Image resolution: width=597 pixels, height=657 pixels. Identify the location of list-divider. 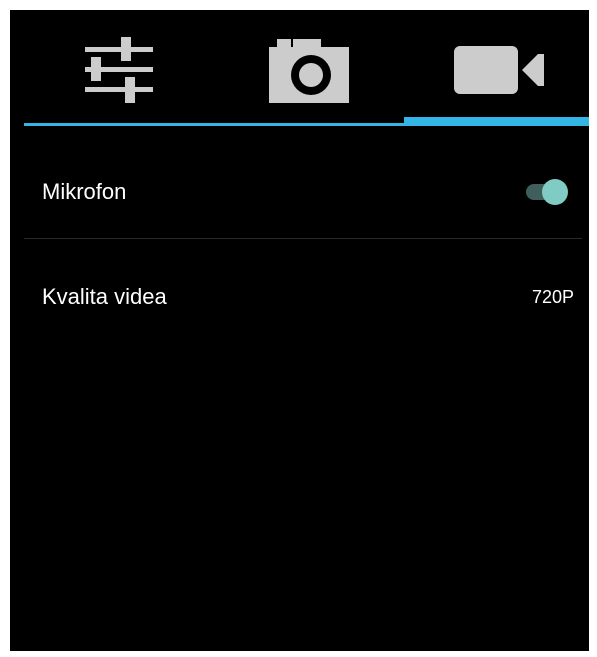
(303, 238).